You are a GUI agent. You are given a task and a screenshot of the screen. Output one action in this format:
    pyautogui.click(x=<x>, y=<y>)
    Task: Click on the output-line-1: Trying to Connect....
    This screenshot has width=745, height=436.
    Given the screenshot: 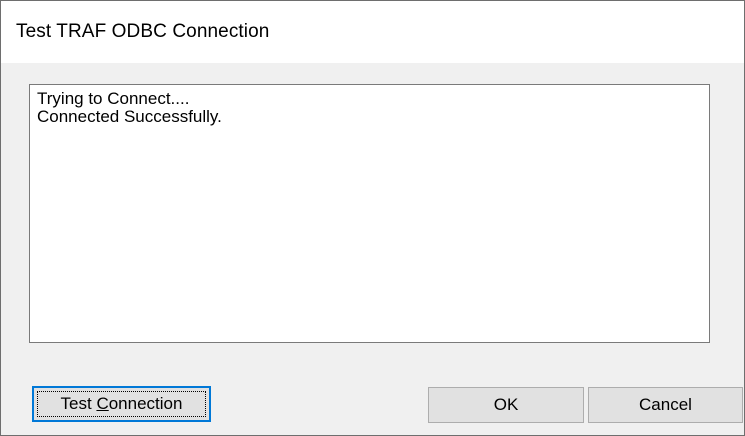 What is the action you would take?
    pyautogui.click(x=113, y=98)
    